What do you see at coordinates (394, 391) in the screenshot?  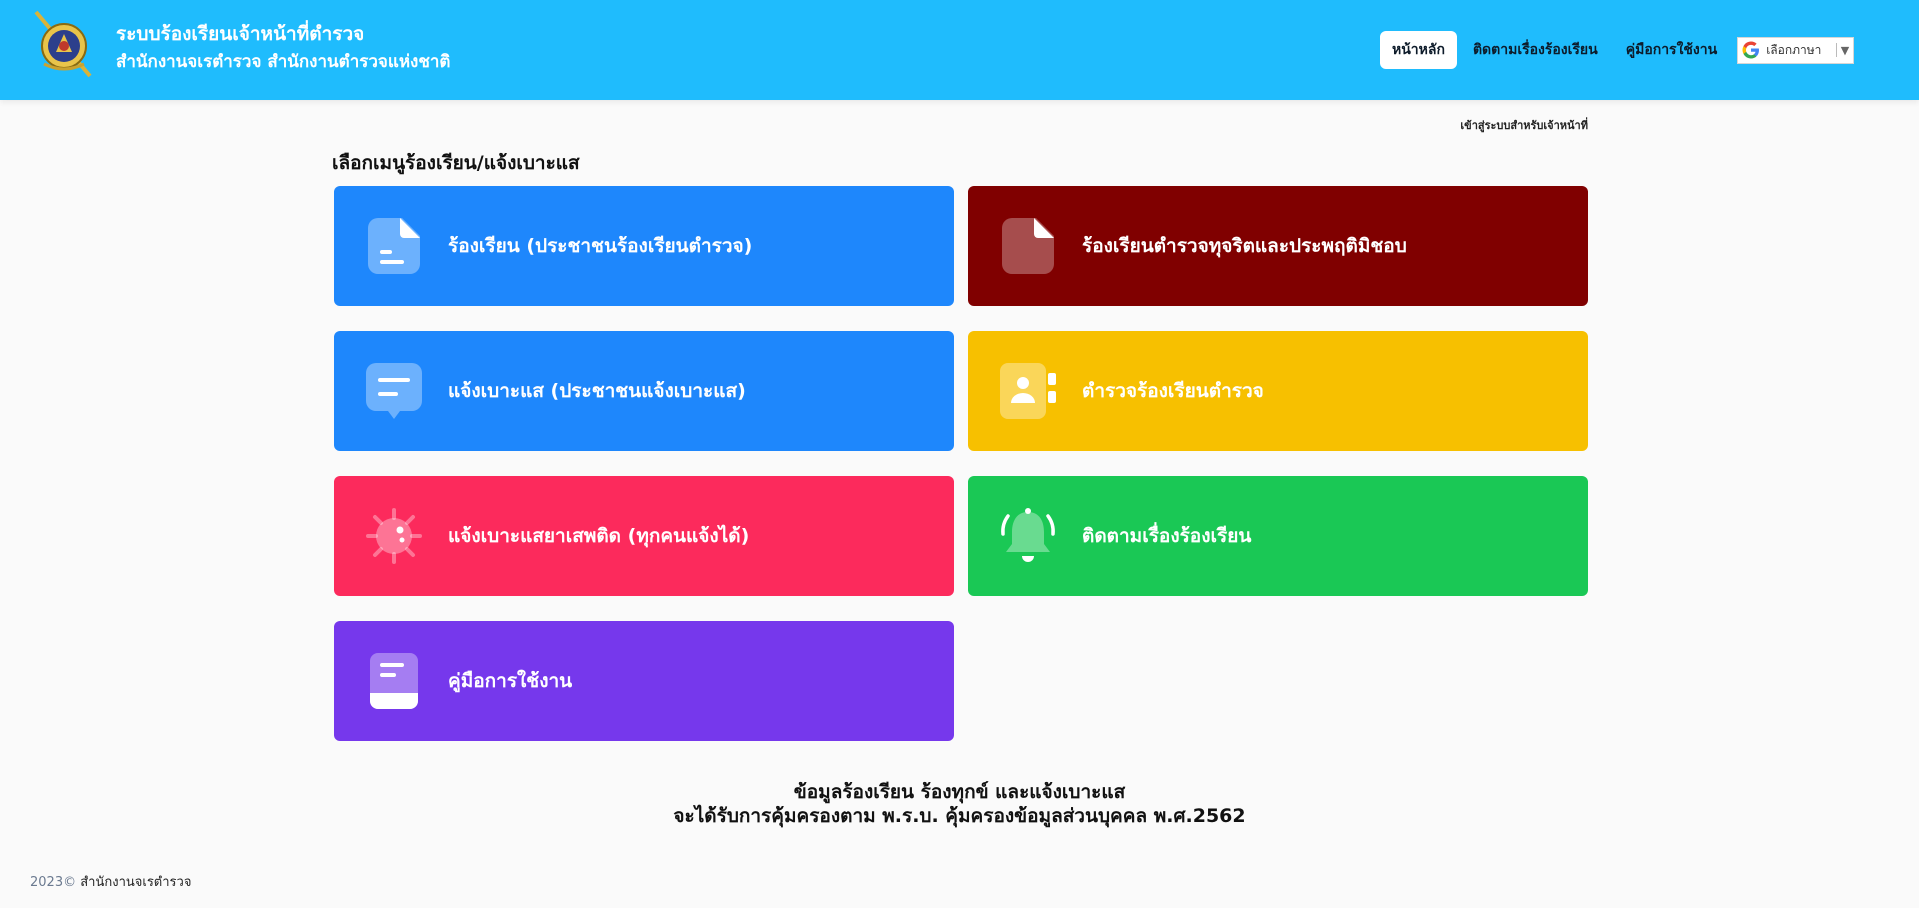 I see `chat-bubble-icon` at bounding box center [394, 391].